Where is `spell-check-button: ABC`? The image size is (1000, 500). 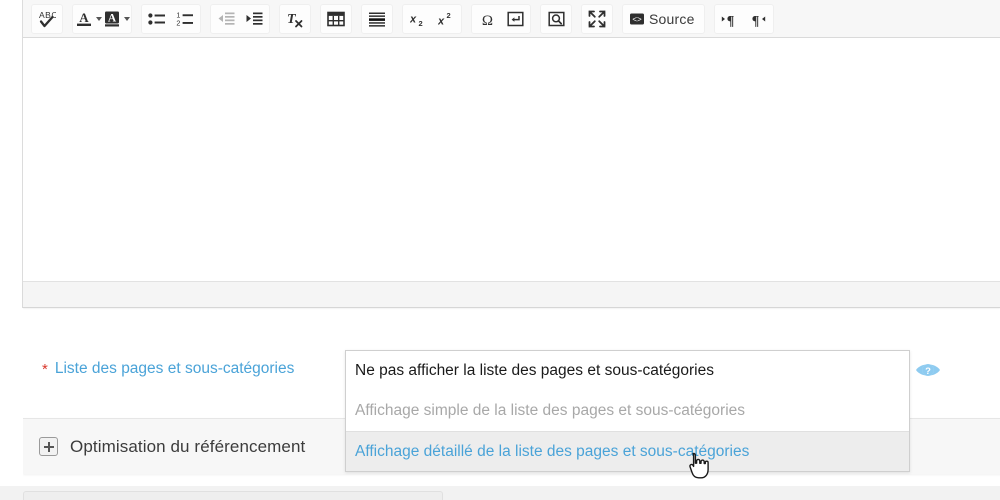 spell-check-button: ABC is located at coordinates (47, 19).